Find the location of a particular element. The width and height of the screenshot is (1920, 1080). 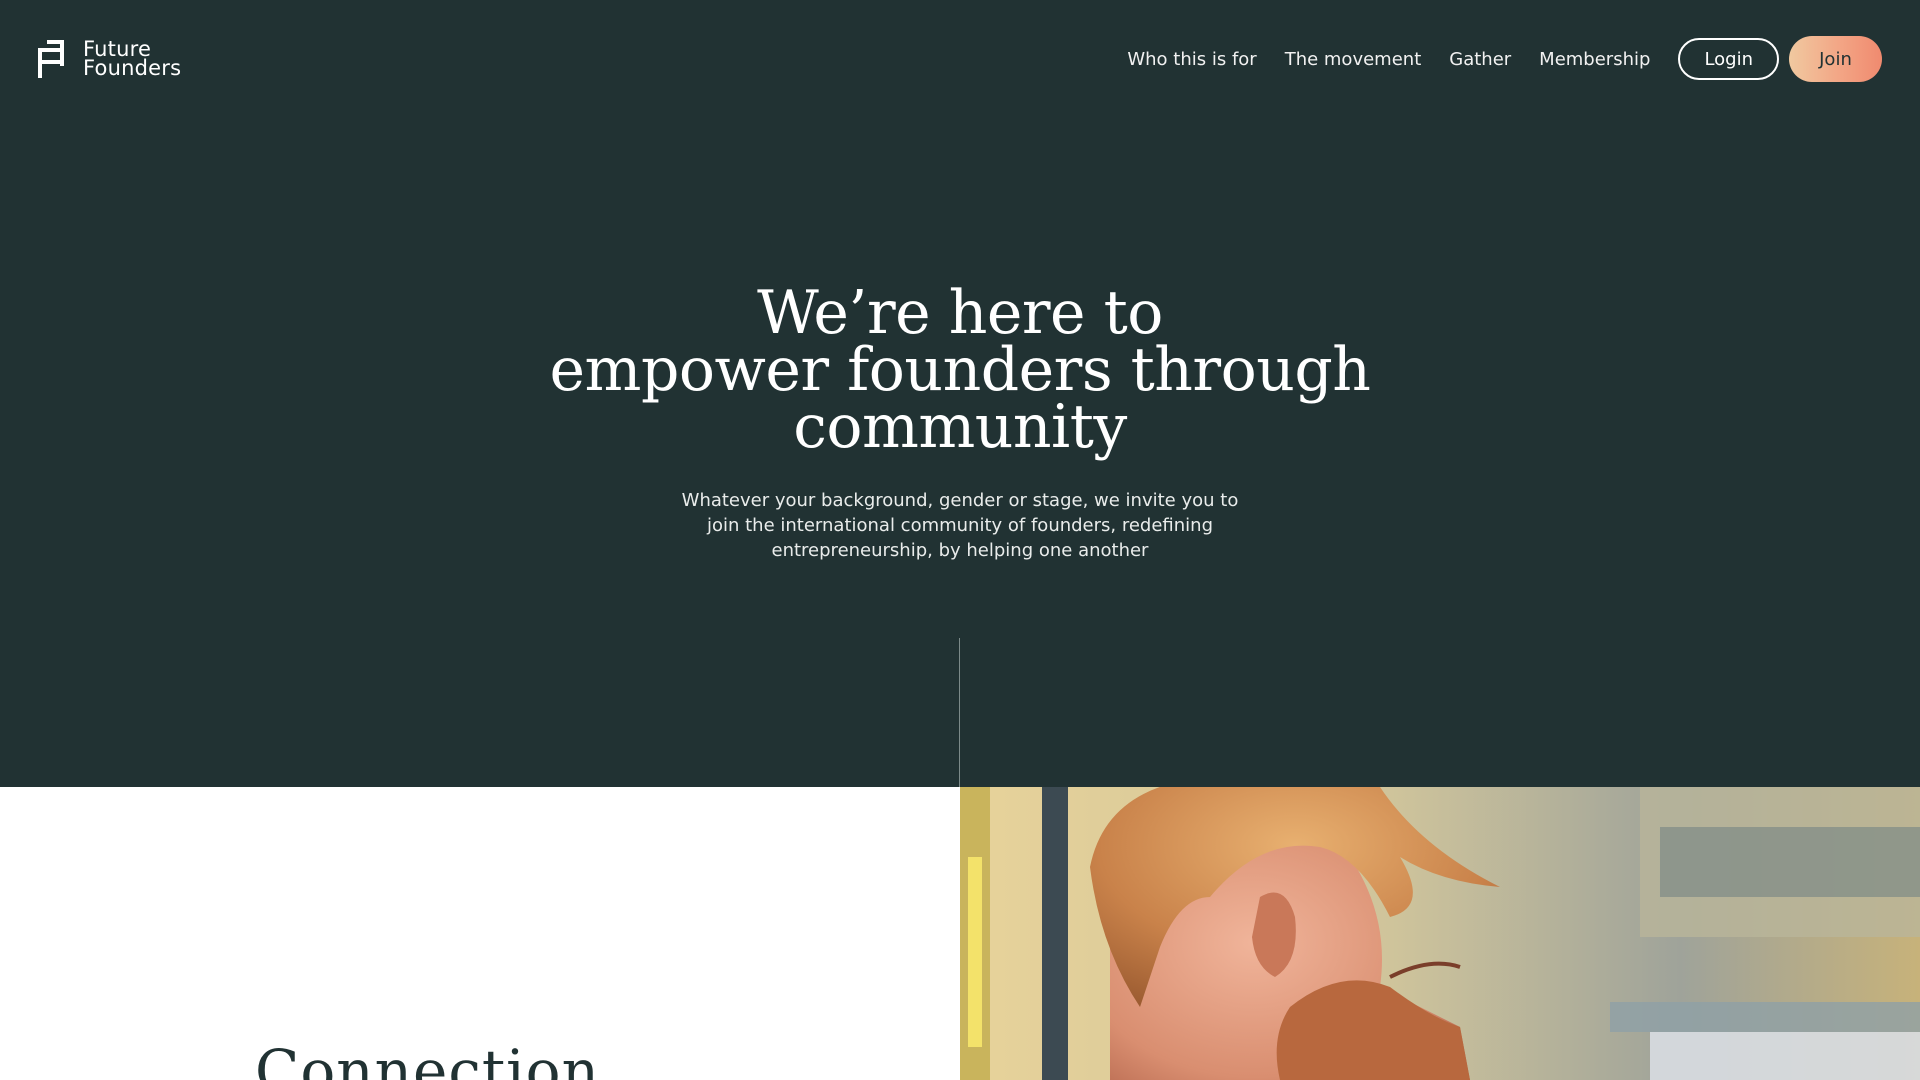

login-button: Login is located at coordinates (1728, 59).